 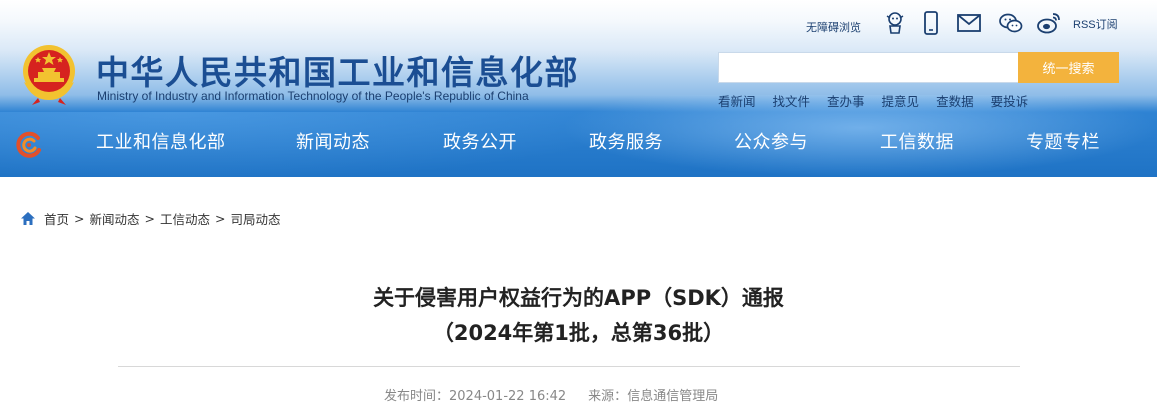 I want to click on home-icon, so click(x=28, y=218).